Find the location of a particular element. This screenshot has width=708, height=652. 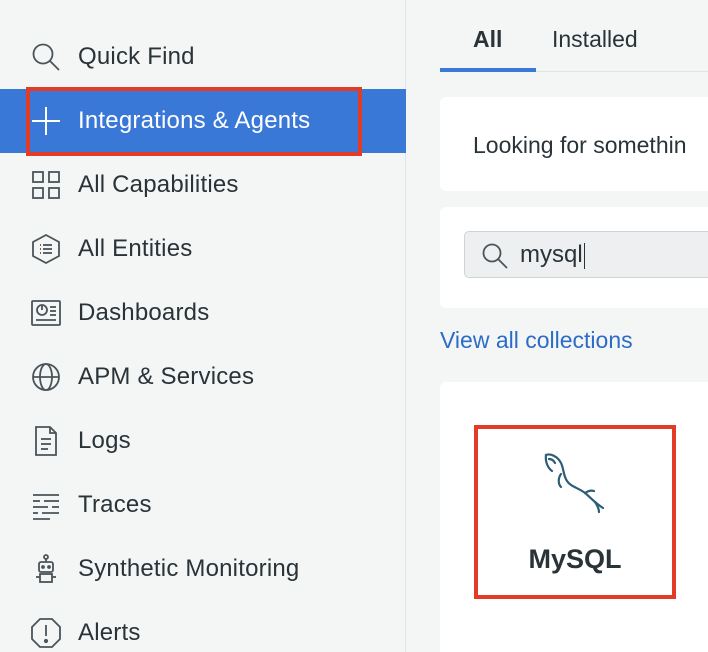

sidebar-item-label: Traces is located at coordinates (115, 504).